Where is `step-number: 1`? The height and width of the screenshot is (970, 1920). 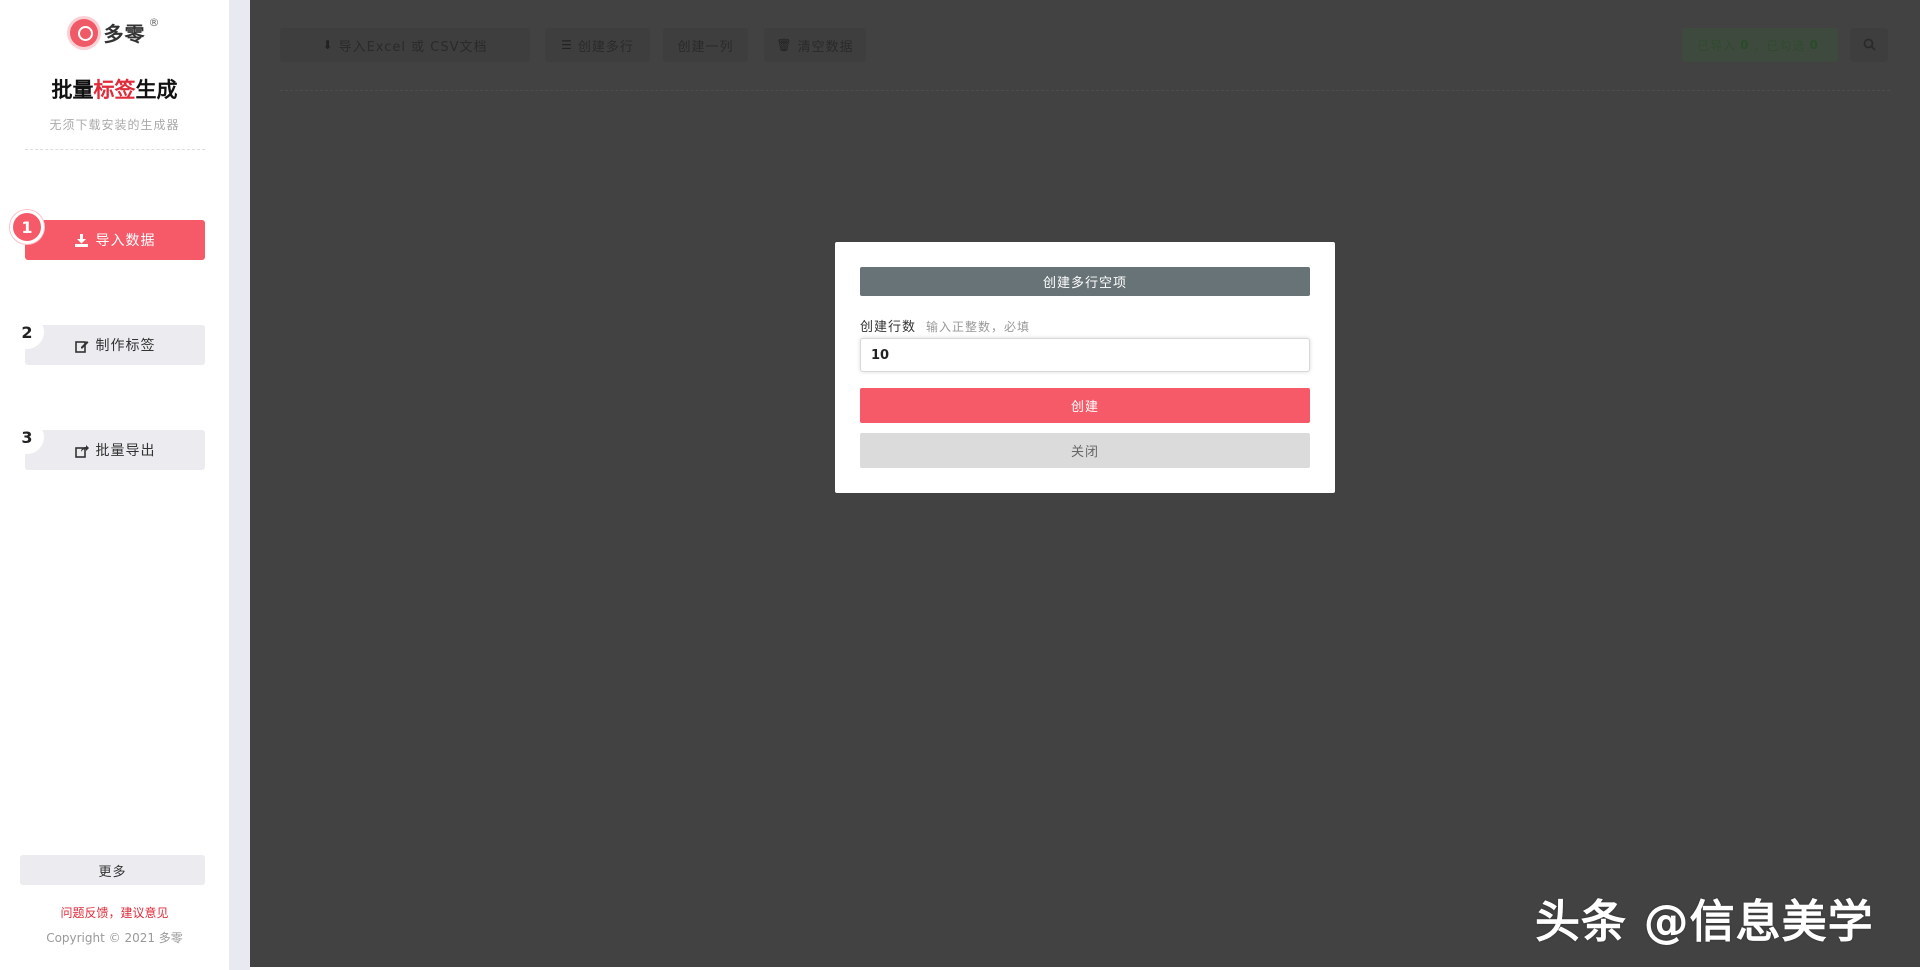
step-number: 1 is located at coordinates (27, 227).